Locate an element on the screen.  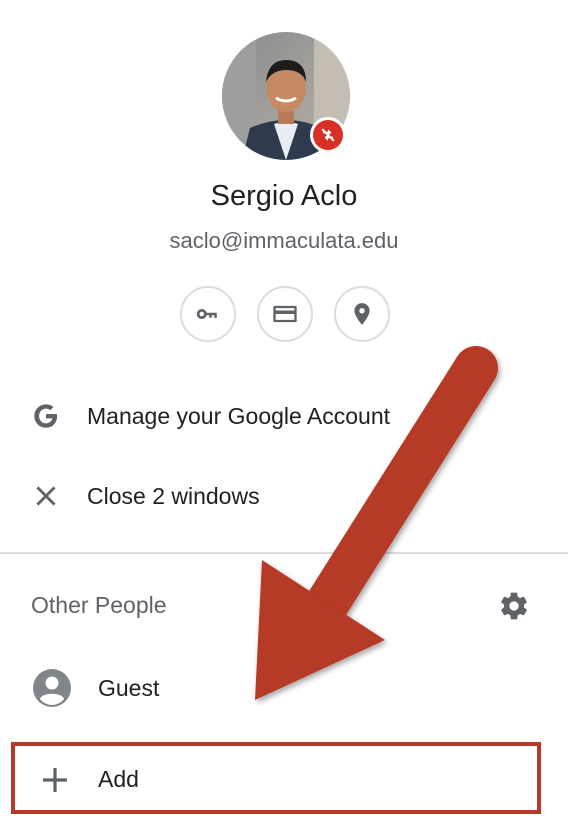
other-people-heading: Other People is located at coordinates (99, 605).